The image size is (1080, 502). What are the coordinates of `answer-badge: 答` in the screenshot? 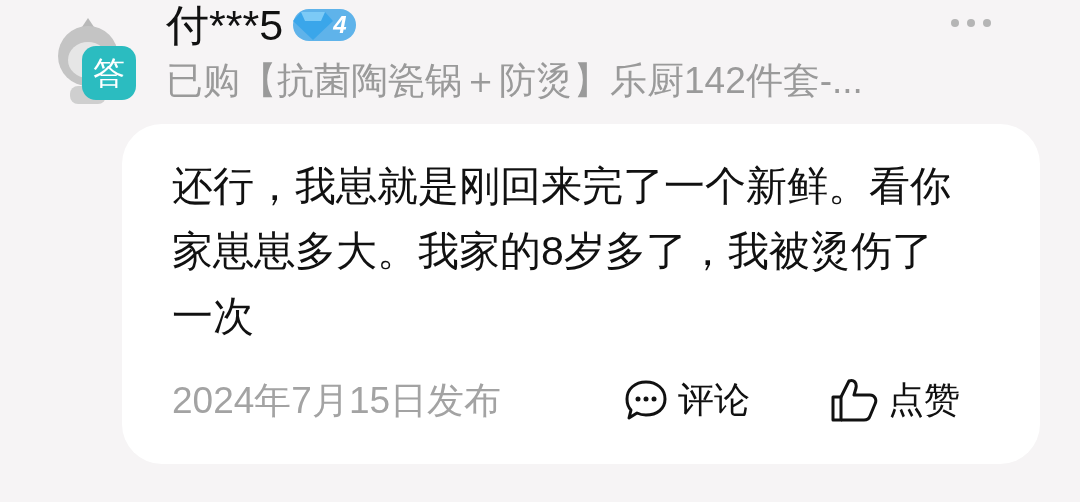 It's located at (109, 73).